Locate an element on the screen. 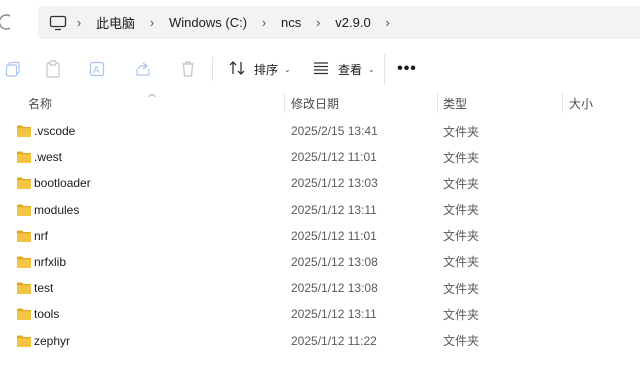  file-name: nrfxlib is located at coordinates (50, 261).